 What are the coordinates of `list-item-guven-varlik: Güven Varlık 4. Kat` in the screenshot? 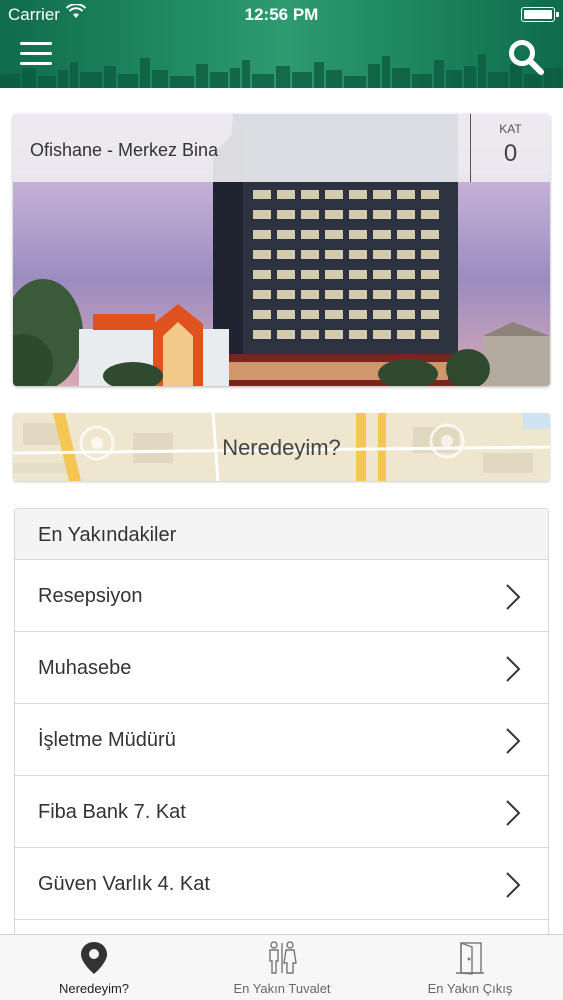 It's located at (281, 884).